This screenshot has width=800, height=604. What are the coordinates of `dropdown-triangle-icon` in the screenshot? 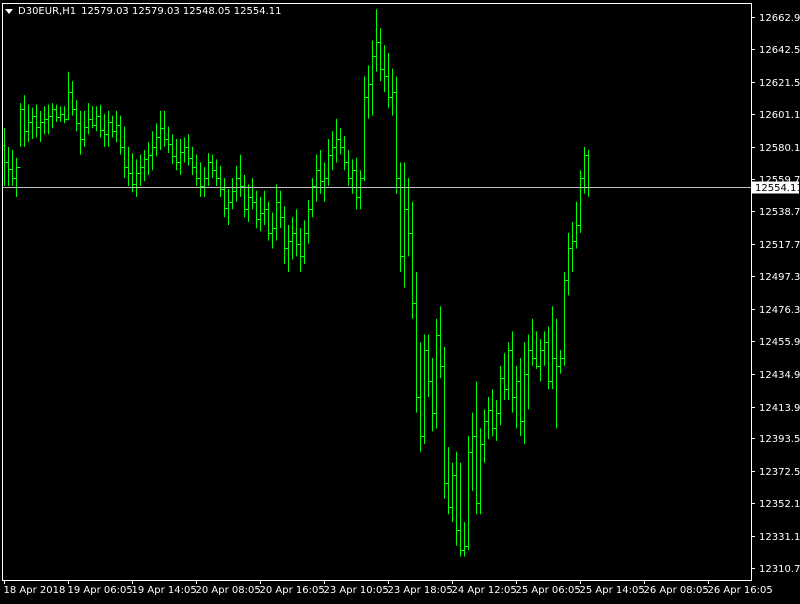 It's located at (9, 11).